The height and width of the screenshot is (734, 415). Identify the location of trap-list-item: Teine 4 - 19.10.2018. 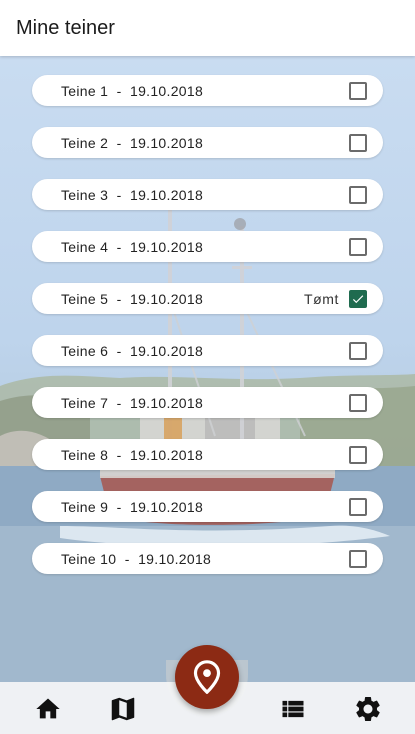
(207, 246).